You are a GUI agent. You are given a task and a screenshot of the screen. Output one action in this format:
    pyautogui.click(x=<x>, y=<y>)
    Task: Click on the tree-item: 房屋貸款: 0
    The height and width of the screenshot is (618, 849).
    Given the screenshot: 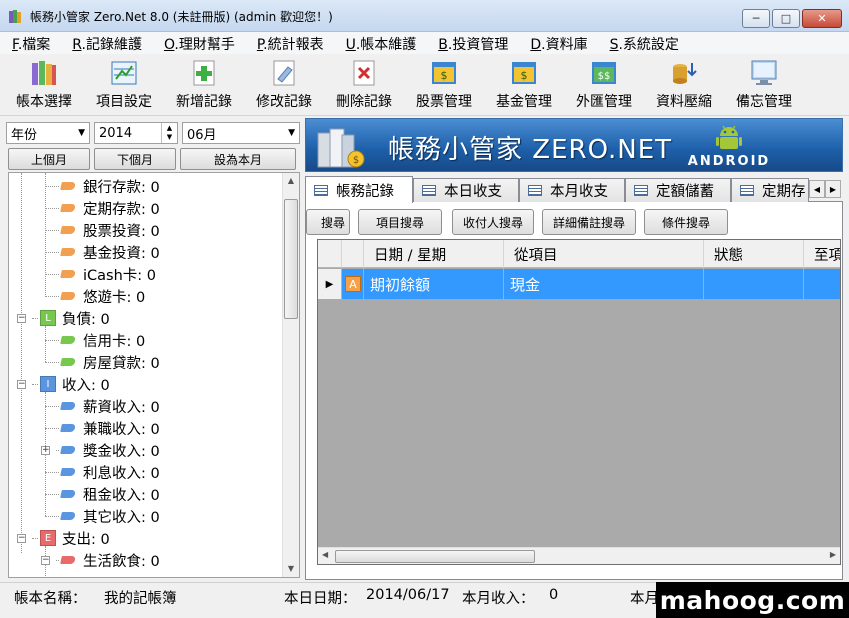 What is the action you would take?
    pyautogui.click(x=102, y=362)
    